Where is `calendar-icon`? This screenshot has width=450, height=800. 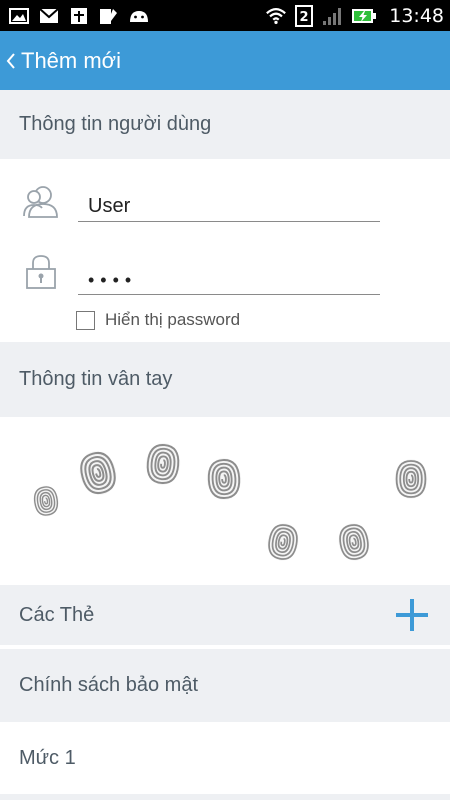 calendar-icon is located at coordinates (79, 16).